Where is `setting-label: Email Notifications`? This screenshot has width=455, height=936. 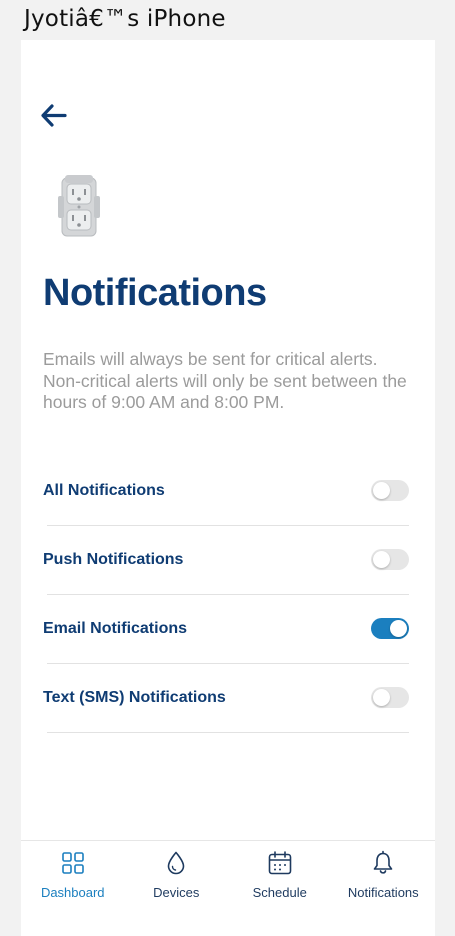 setting-label: Email Notifications is located at coordinates (115, 628).